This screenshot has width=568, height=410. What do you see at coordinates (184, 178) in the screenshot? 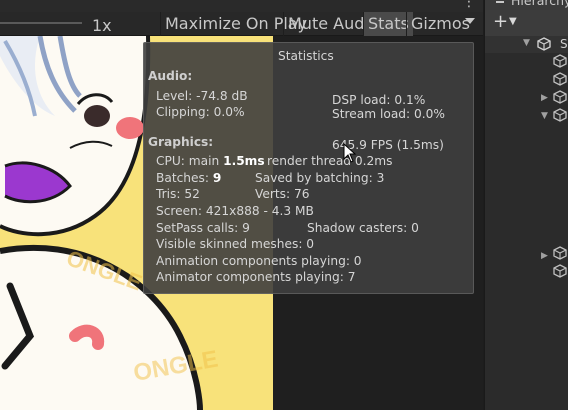
I see `batches-prefix: Batches:` at bounding box center [184, 178].